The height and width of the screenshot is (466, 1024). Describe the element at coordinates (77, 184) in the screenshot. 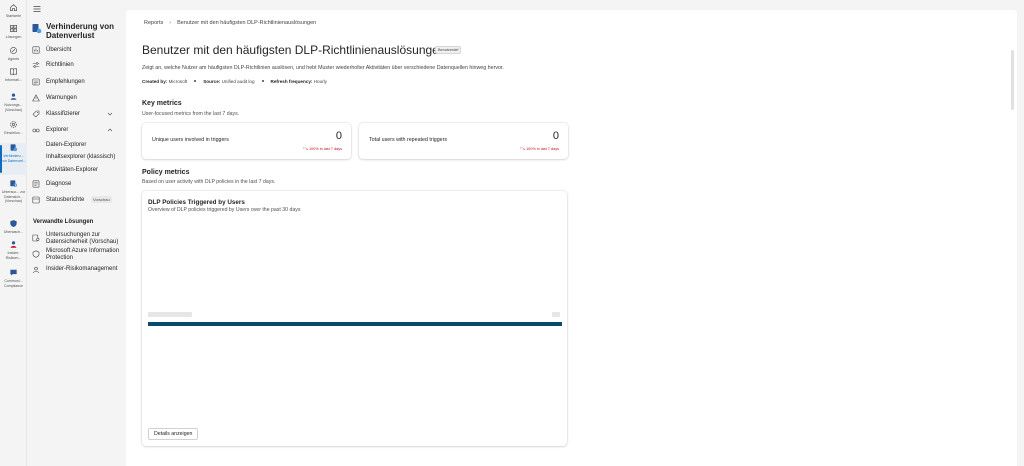

I see `nav-item-diagnose: Diagnose` at that location.